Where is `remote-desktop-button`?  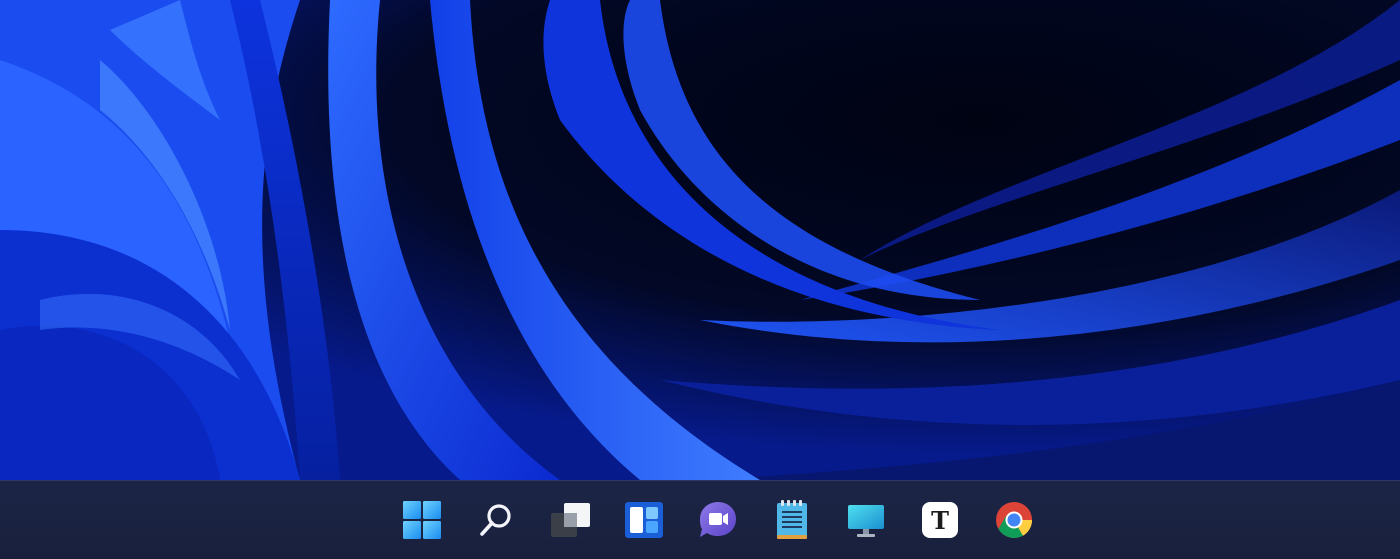
remote-desktop-button is located at coordinates (866, 520).